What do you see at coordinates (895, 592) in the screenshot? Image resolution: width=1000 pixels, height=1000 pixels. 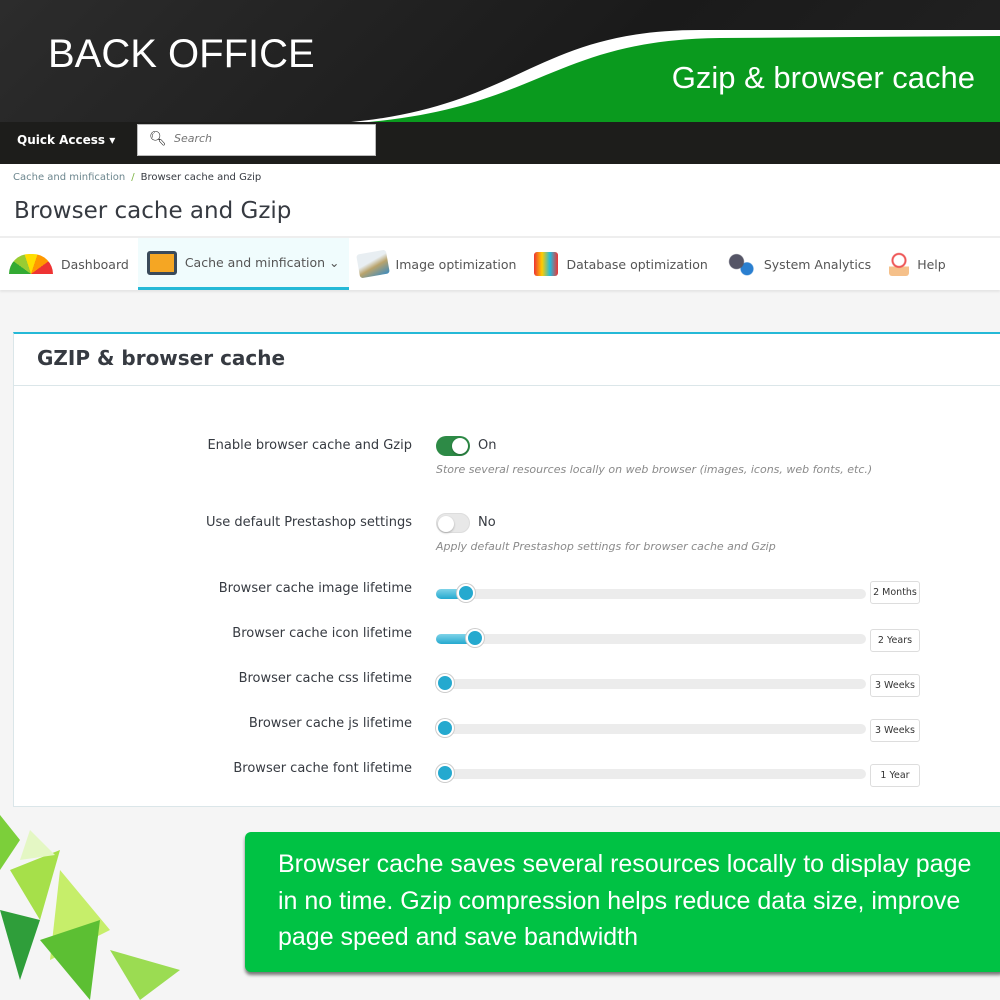 I see `slider-value: 2 Months` at bounding box center [895, 592].